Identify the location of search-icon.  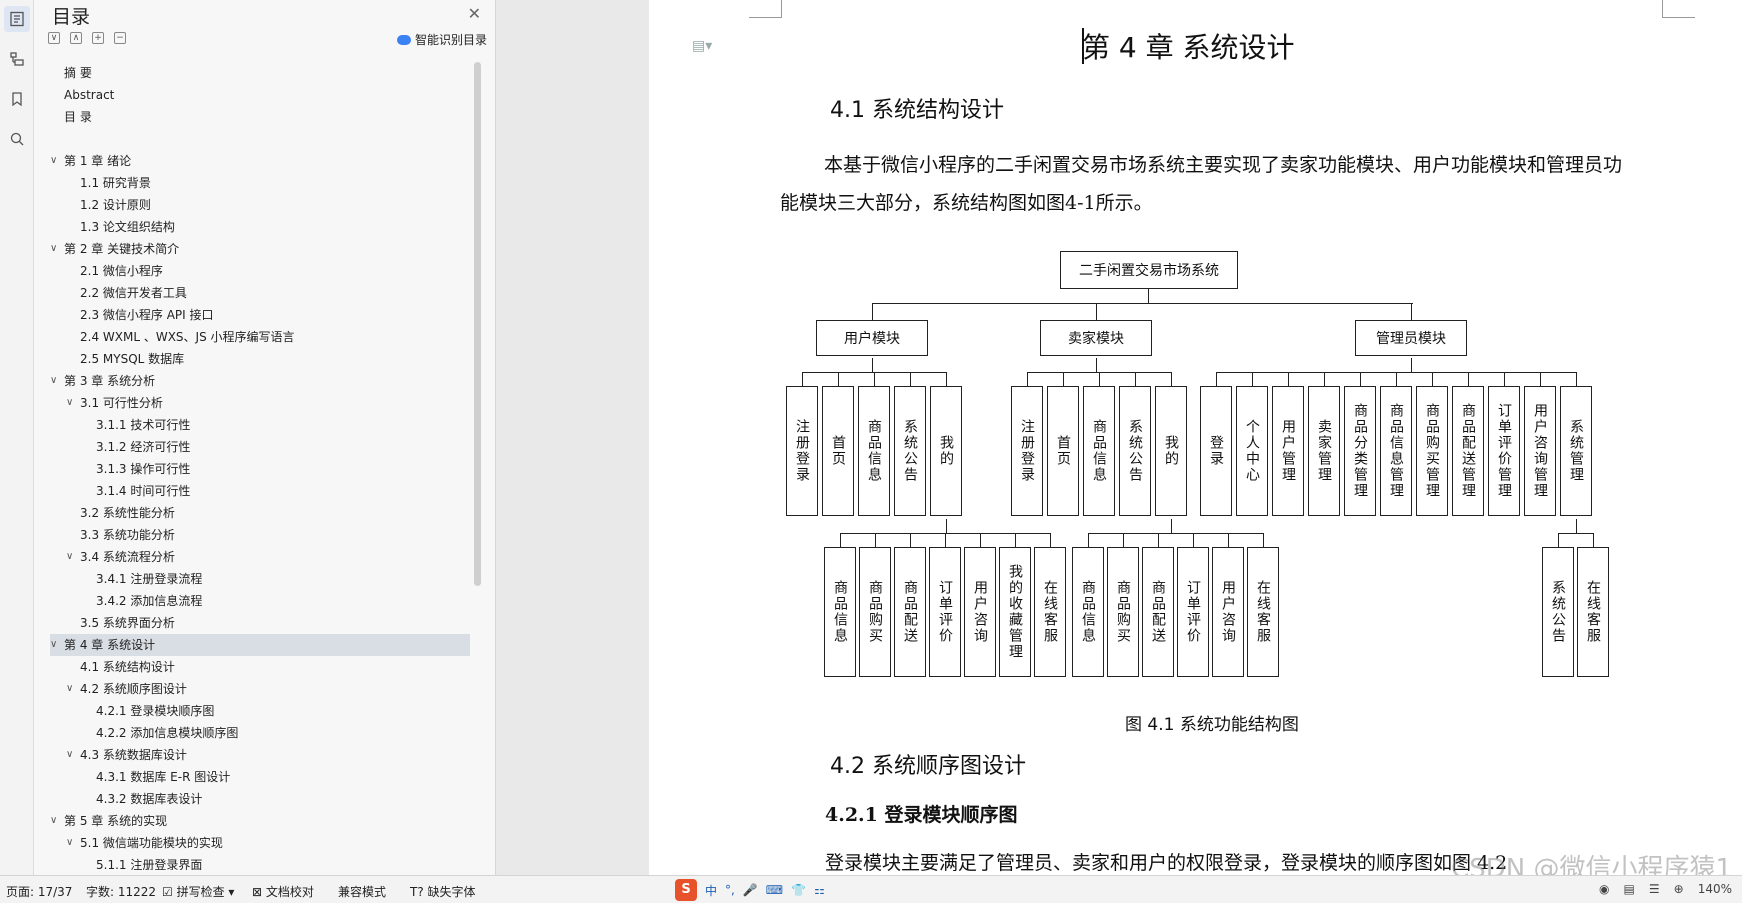
(17, 139).